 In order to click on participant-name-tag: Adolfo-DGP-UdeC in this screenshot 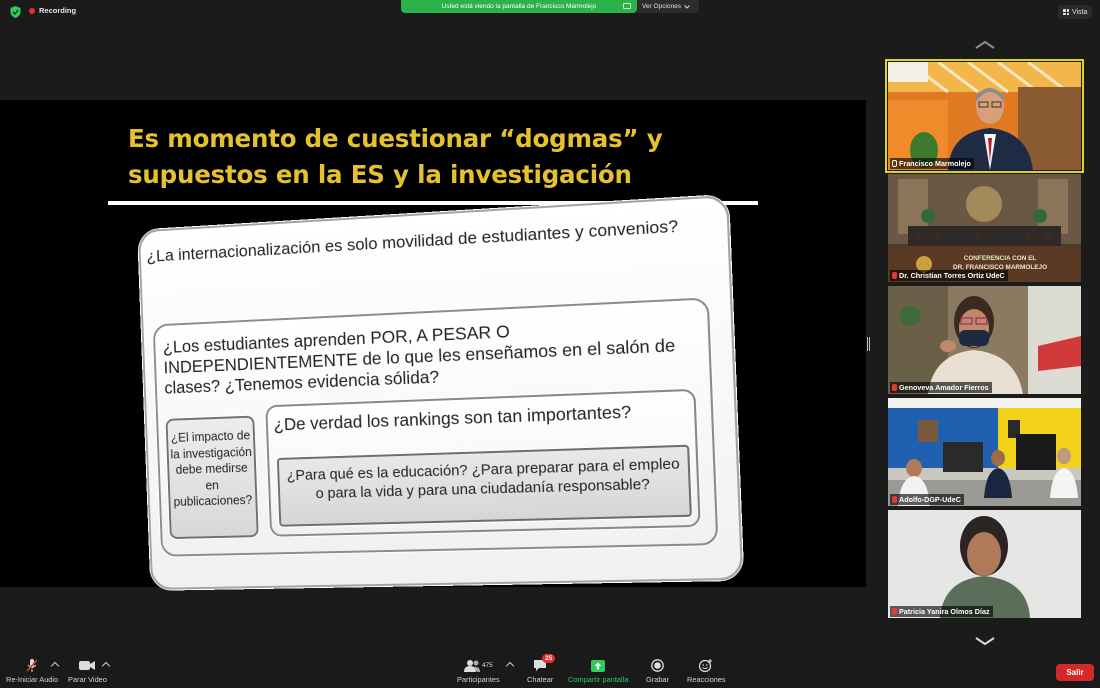, I will do `click(927, 499)`.